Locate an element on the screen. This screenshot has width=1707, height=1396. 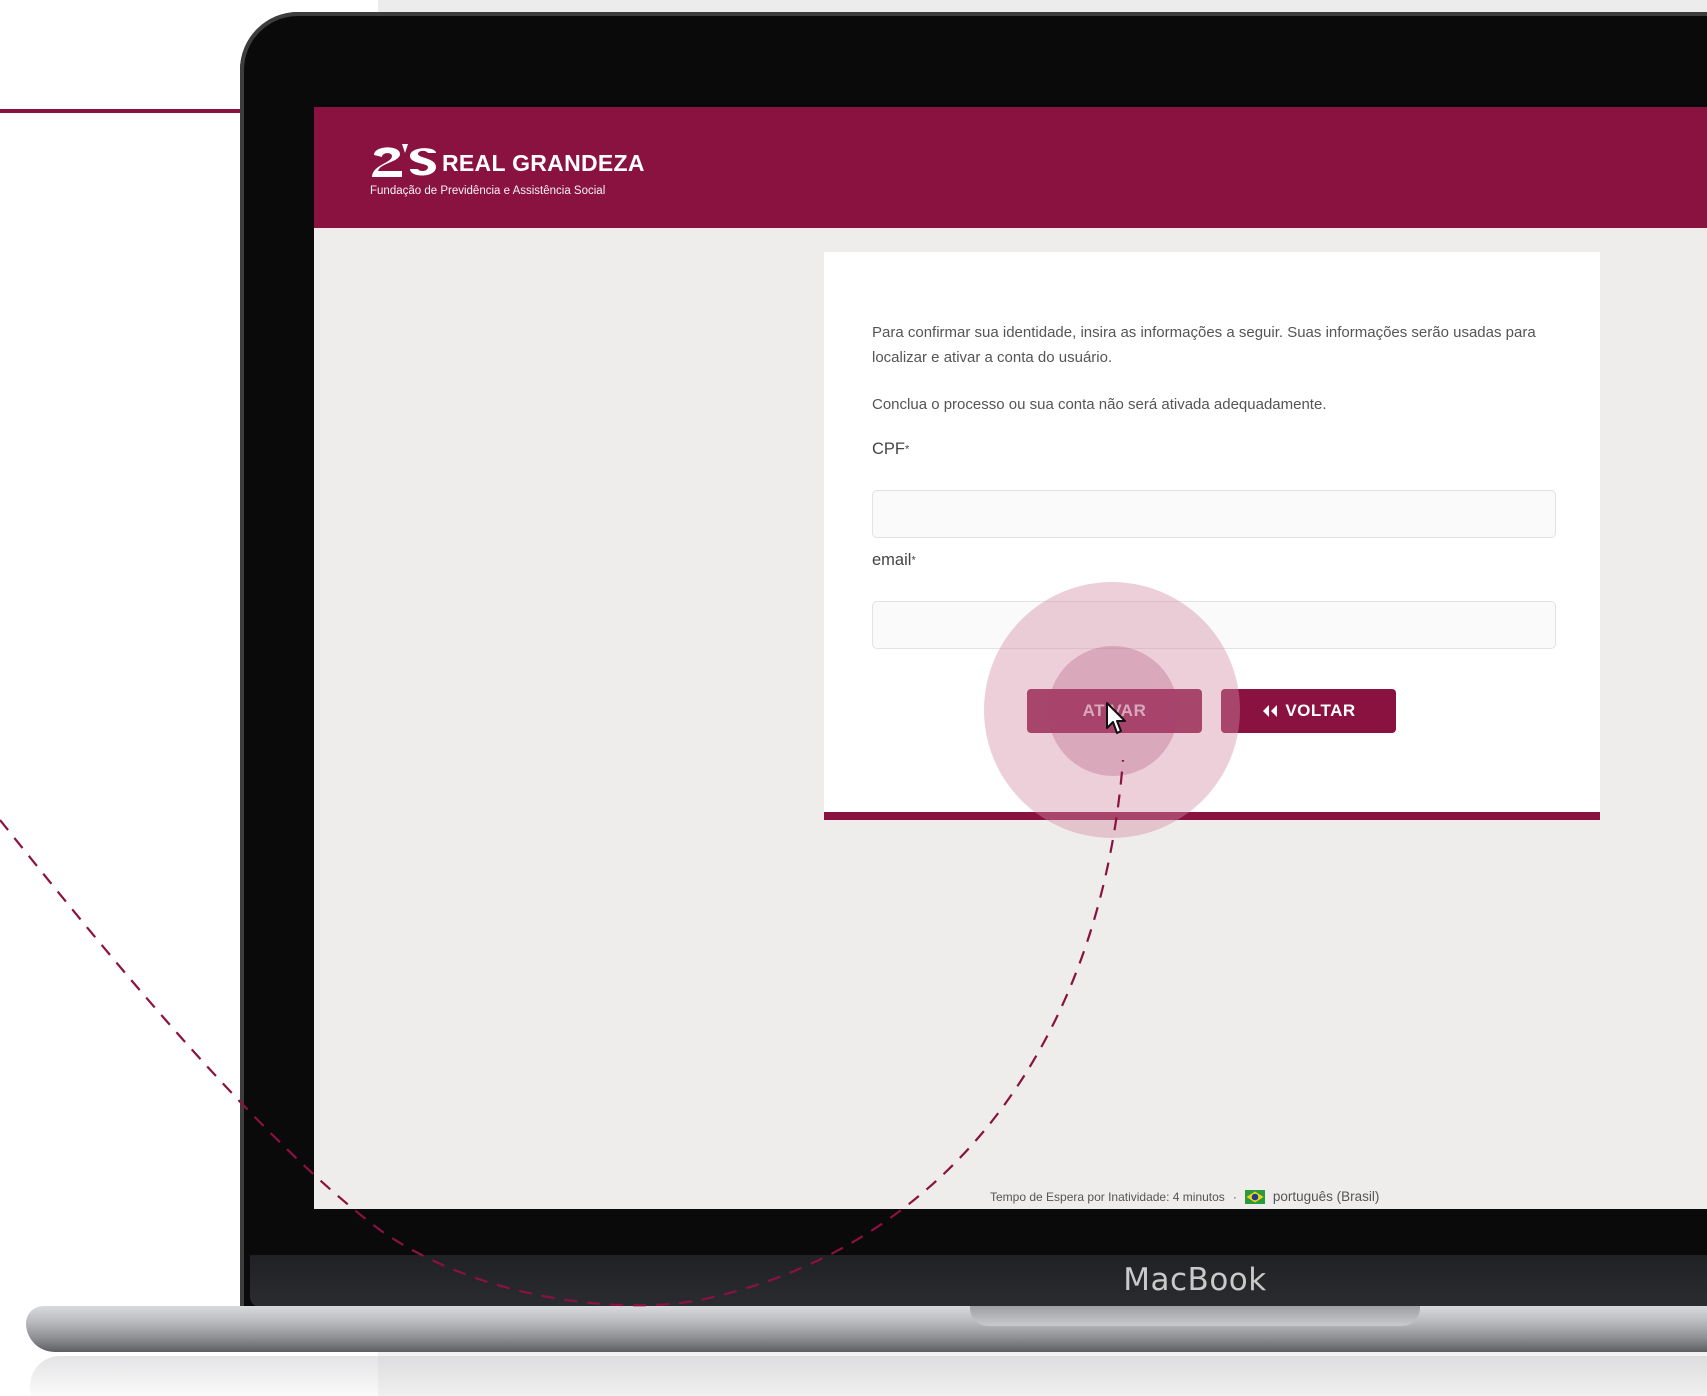
laptop-chin is located at coordinates (978, 1281).